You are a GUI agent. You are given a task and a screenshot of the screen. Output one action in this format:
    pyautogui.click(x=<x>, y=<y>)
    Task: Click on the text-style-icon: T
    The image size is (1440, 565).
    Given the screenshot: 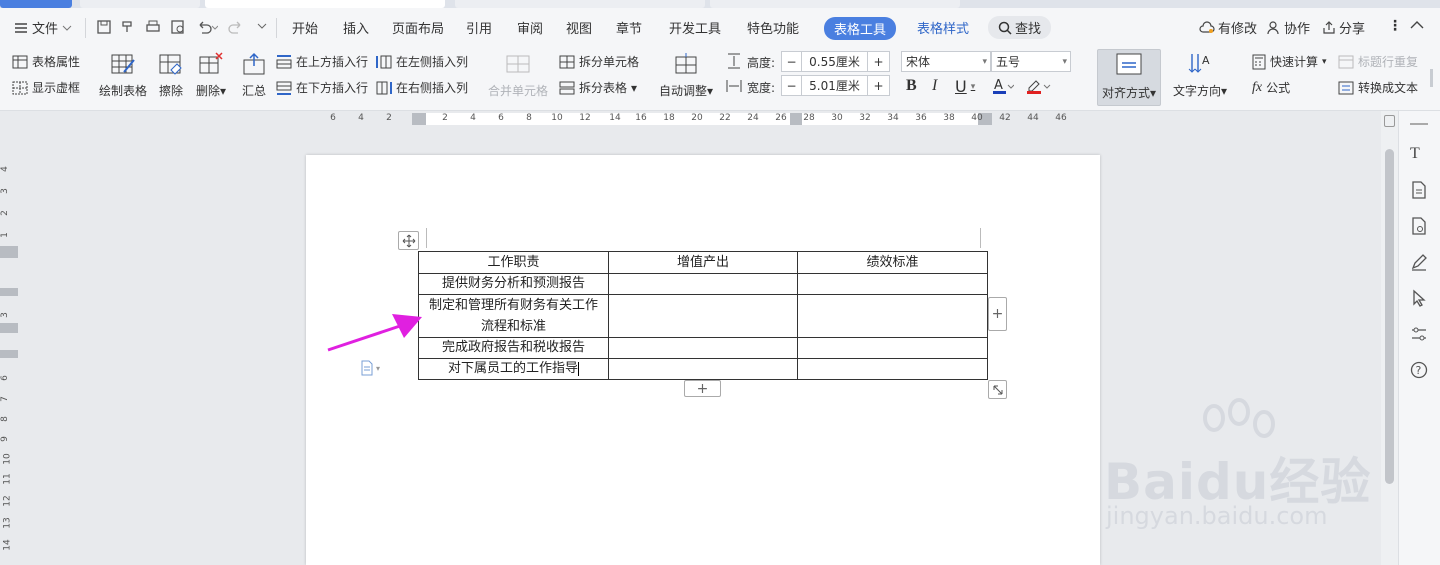 What is the action you would take?
    pyautogui.click(x=1415, y=154)
    